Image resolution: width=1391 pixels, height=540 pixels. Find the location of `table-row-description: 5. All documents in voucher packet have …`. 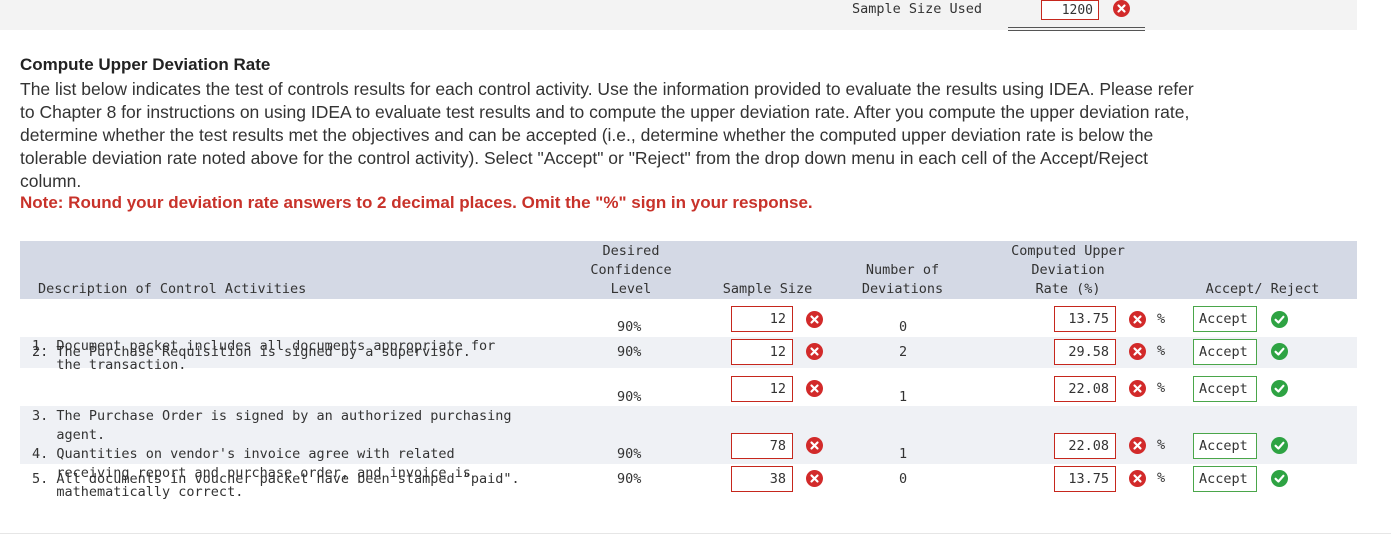

table-row-description: 5. All documents in voucher packet have … is located at coordinates (276, 479).